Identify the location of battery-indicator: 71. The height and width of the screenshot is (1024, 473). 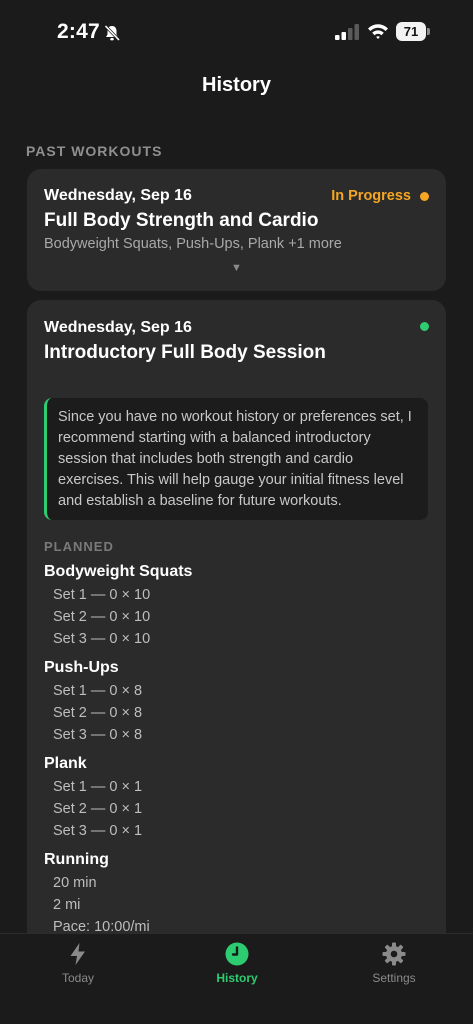
(413, 31).